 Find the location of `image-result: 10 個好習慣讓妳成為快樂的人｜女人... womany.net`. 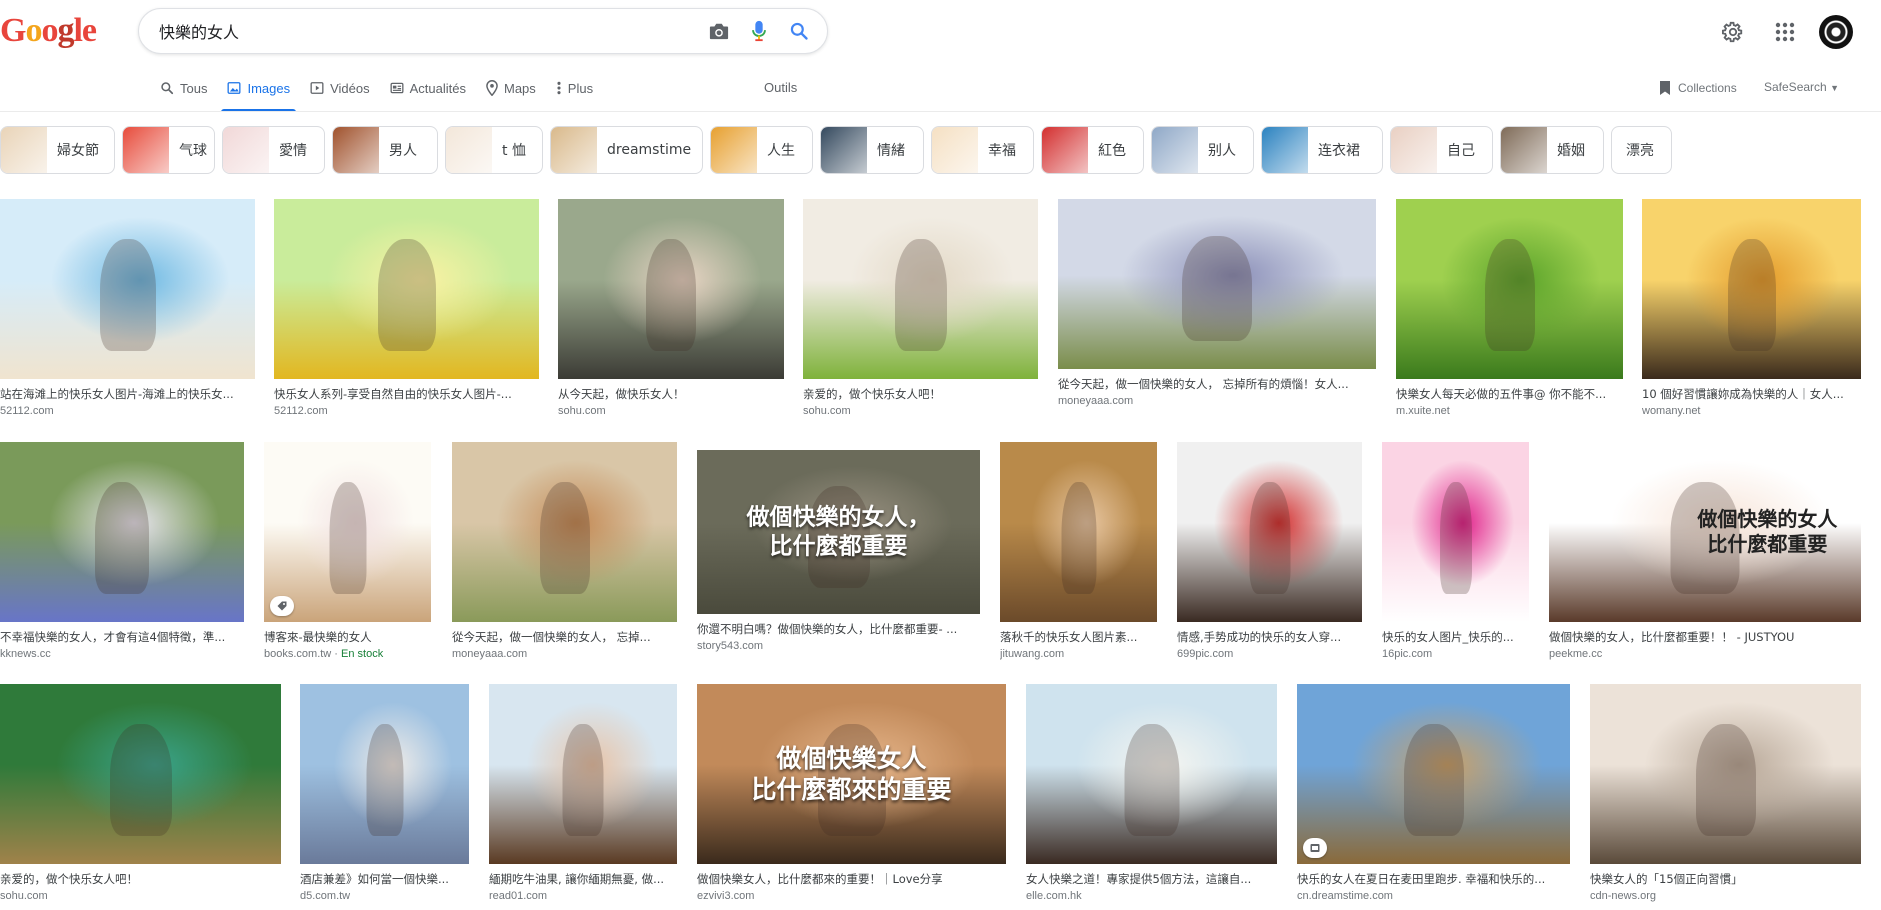

image-result: 10 個好習慣讓妳成為快樂的人｜女人... womany.net is located at coordinates (1751, 309).